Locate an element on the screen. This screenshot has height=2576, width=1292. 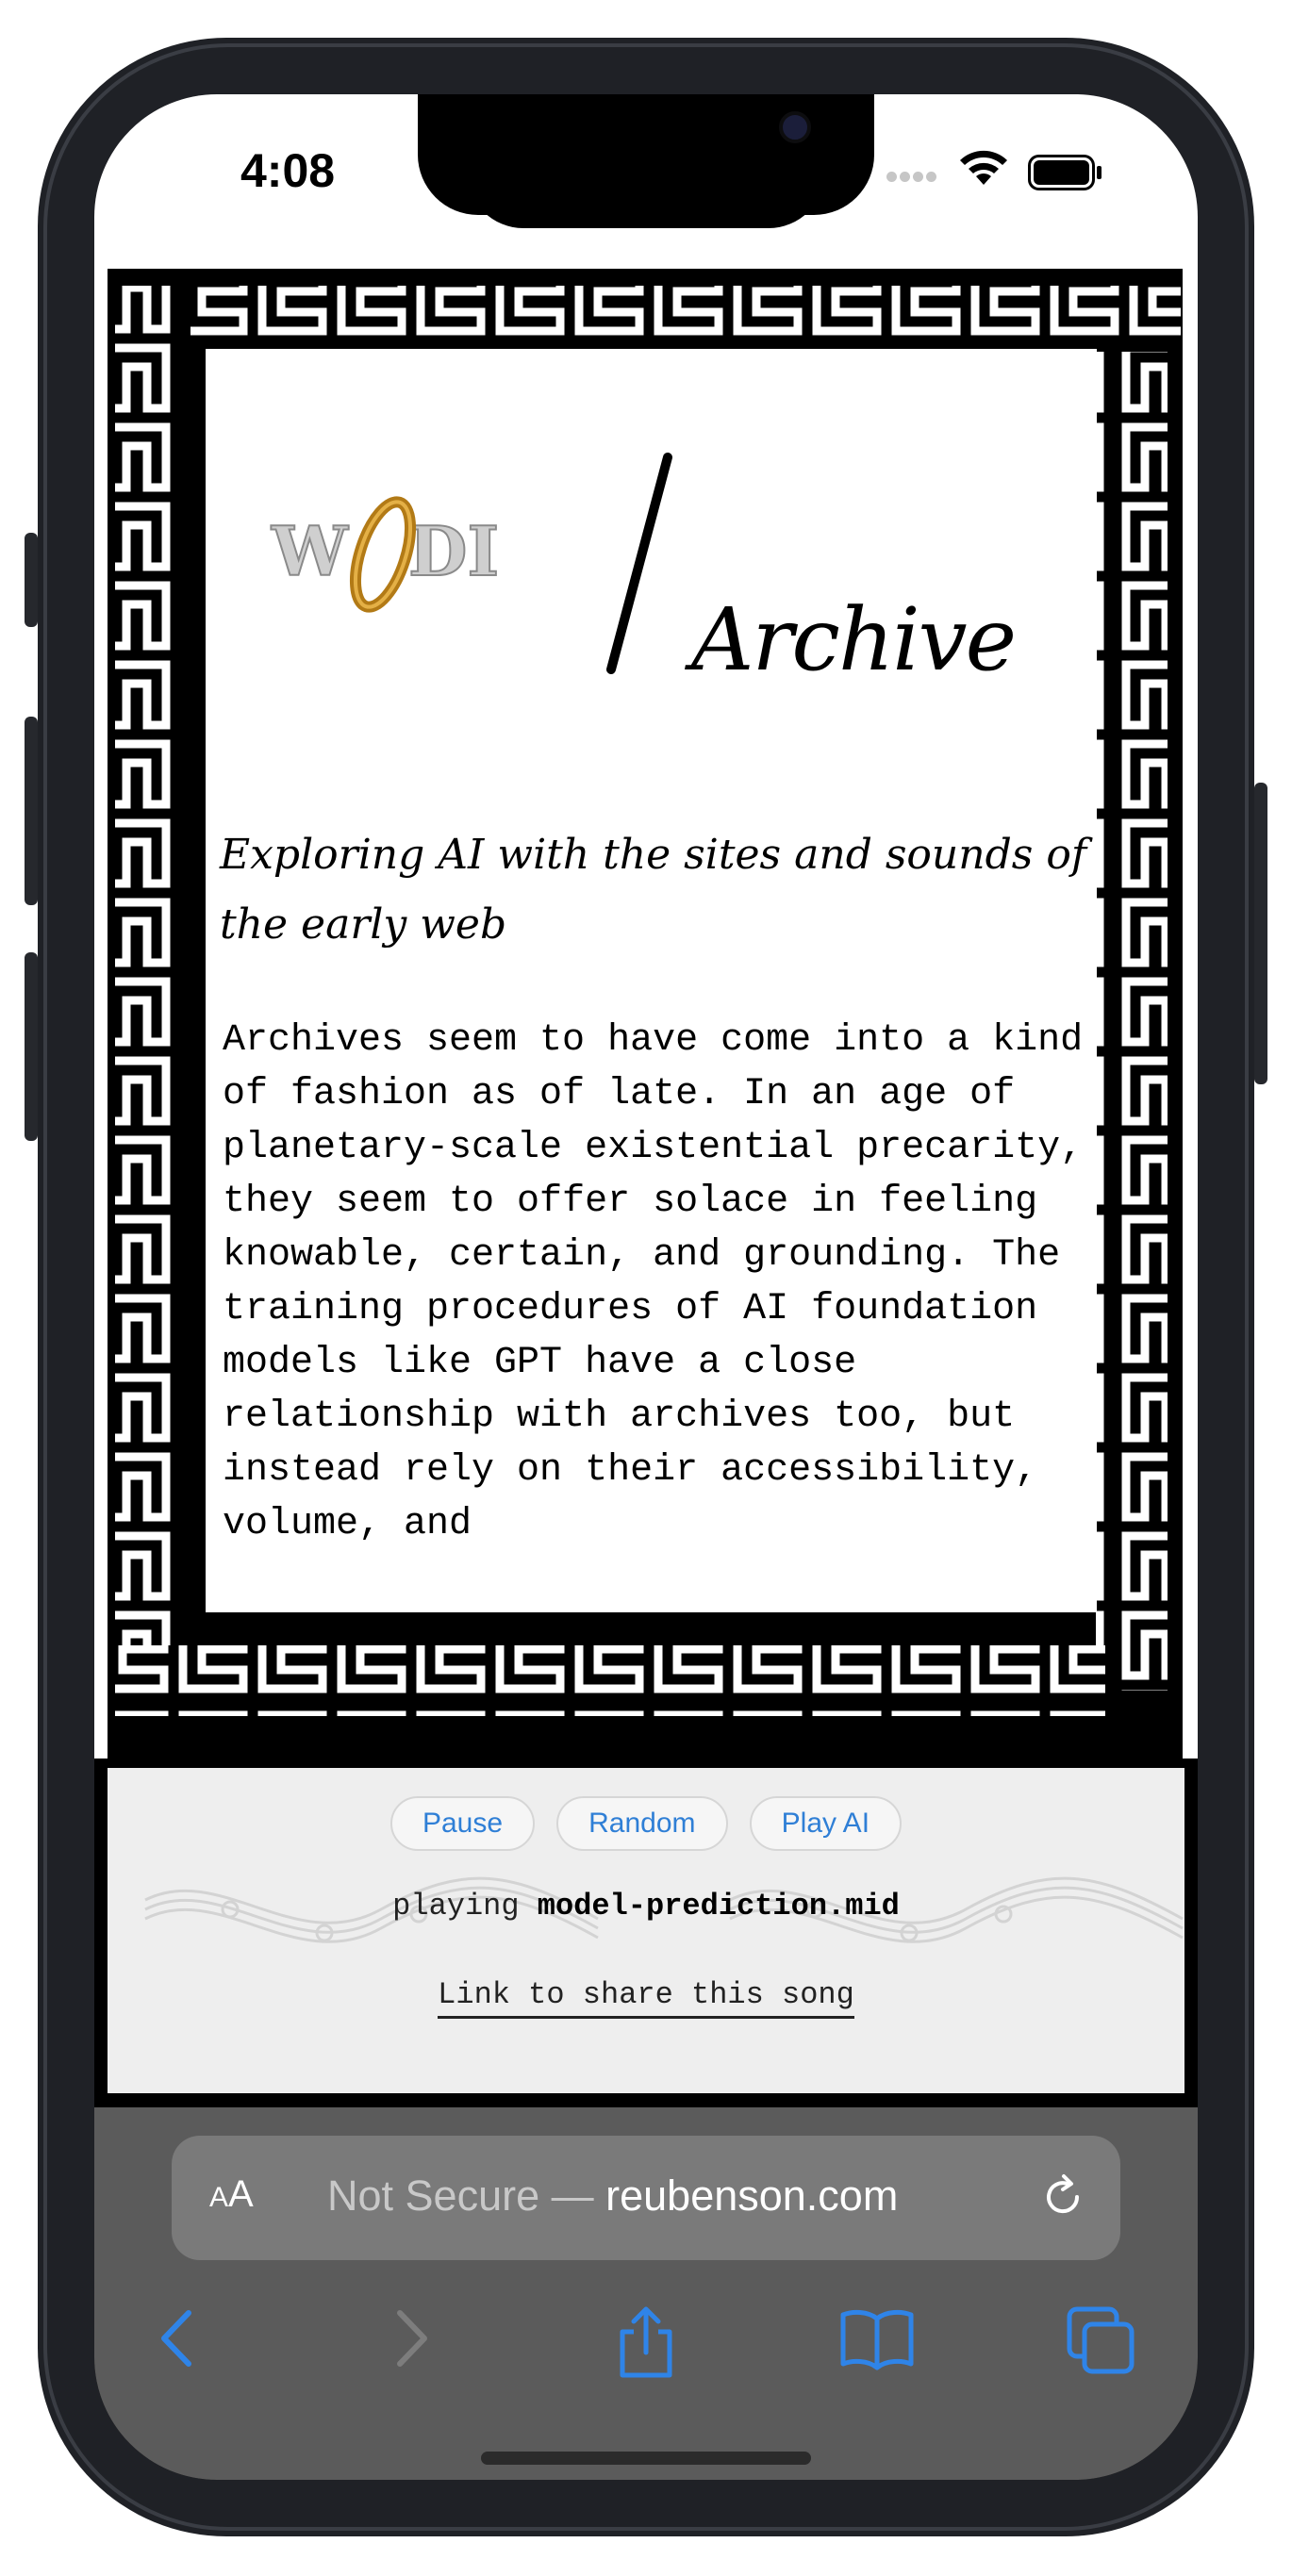
widi-logo: W DI is located at coordinates (389, 551).